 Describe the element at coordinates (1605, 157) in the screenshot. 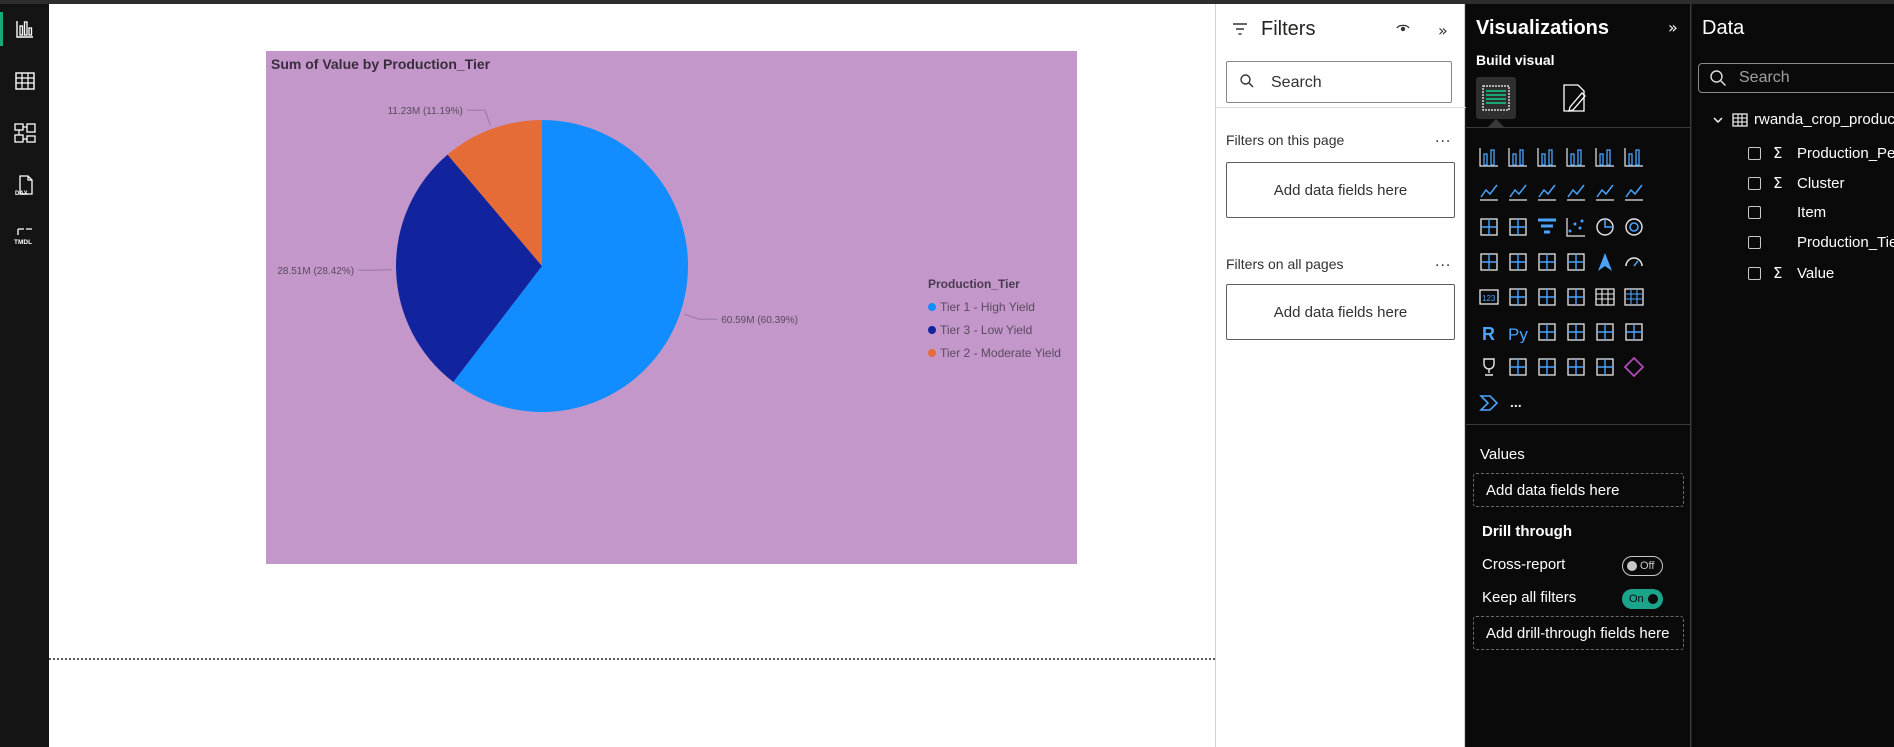

I see `100-bar-icon` at that location.